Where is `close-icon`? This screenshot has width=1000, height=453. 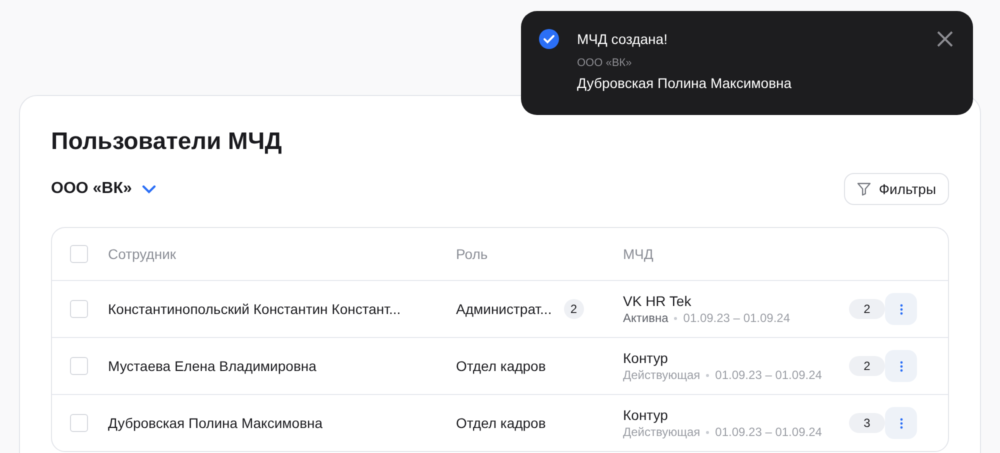
close-icon is located at coordinates (945, 39).